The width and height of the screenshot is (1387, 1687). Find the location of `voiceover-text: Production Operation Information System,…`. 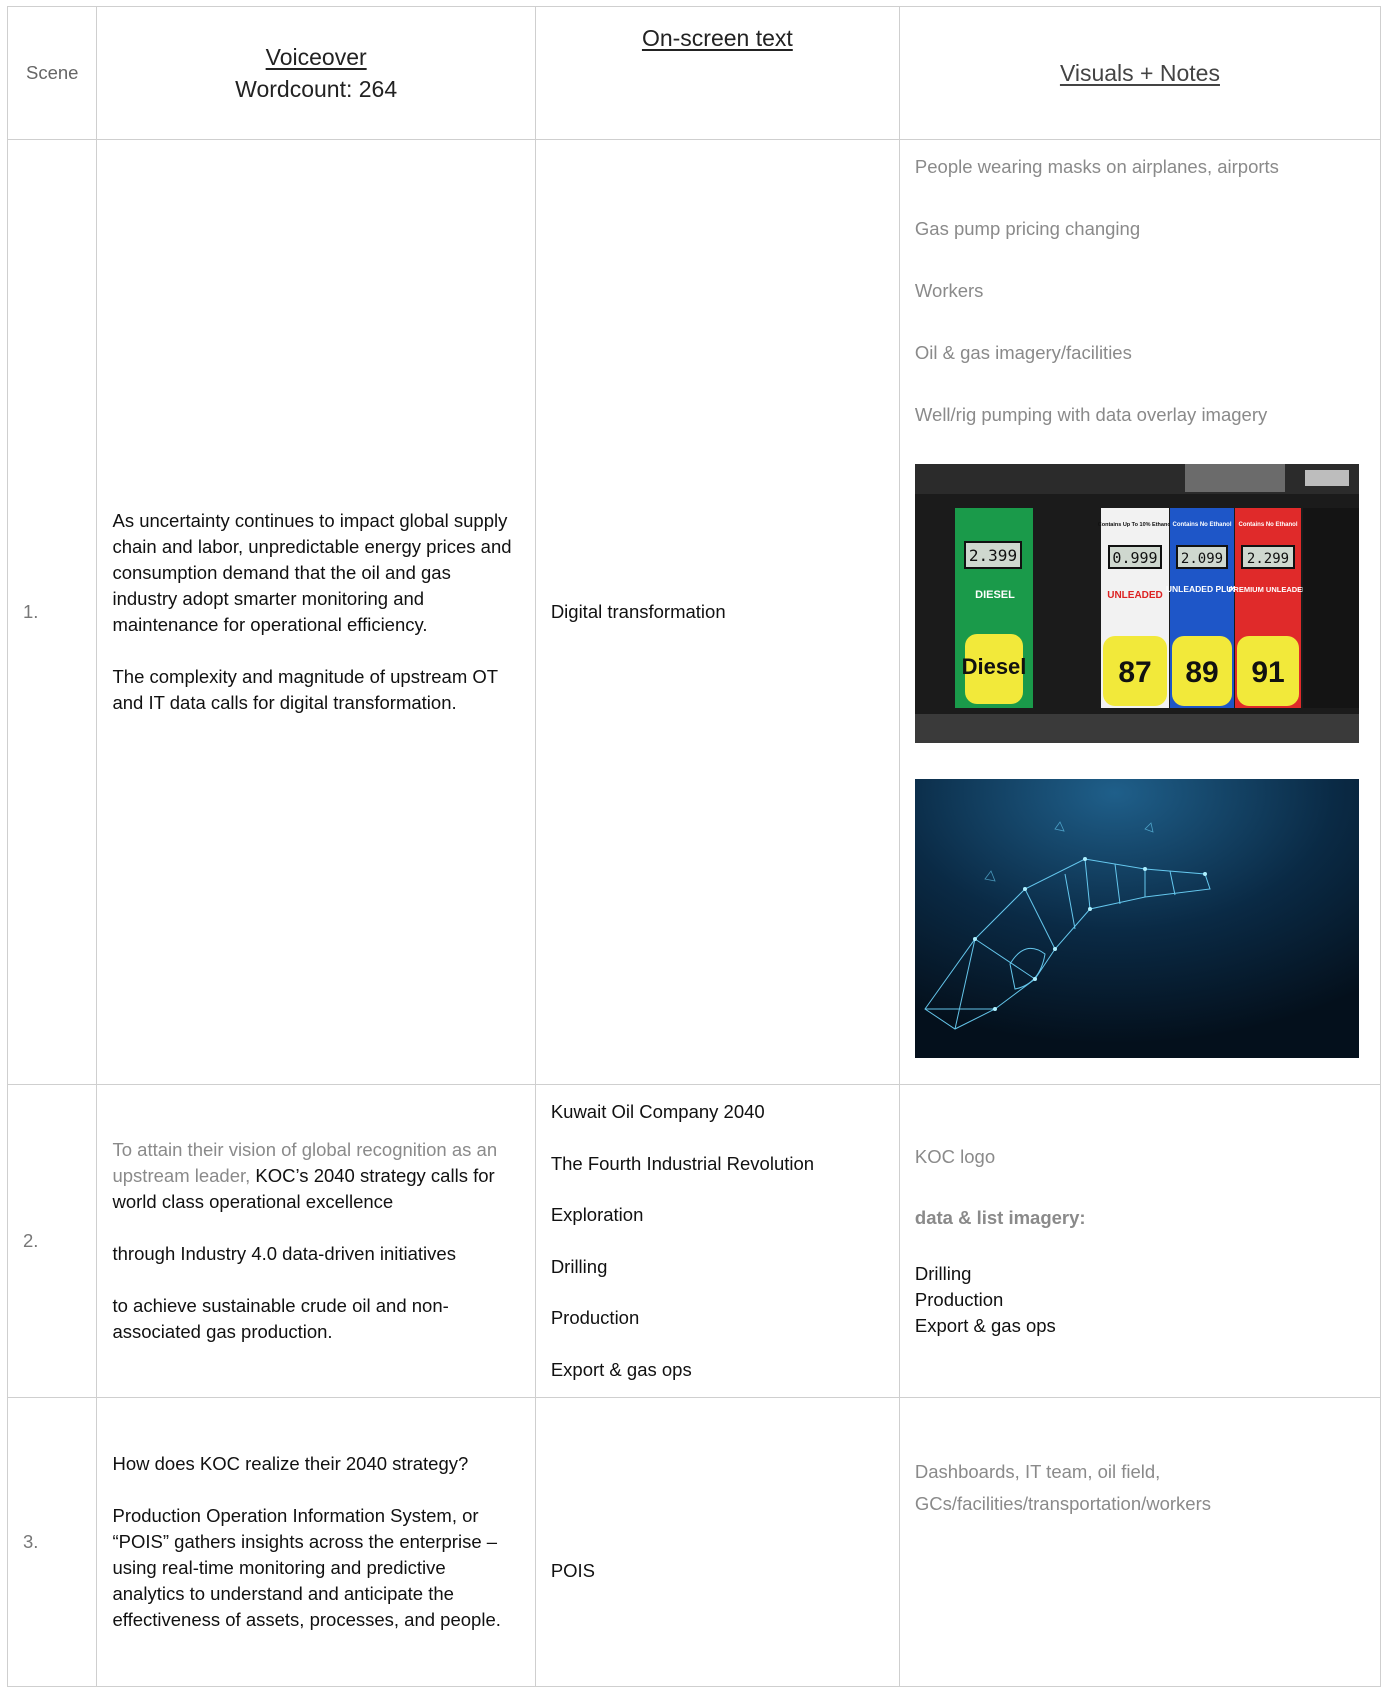

voiceover-text: Production Operation Information System,… is located at coordinates (306, 1567).